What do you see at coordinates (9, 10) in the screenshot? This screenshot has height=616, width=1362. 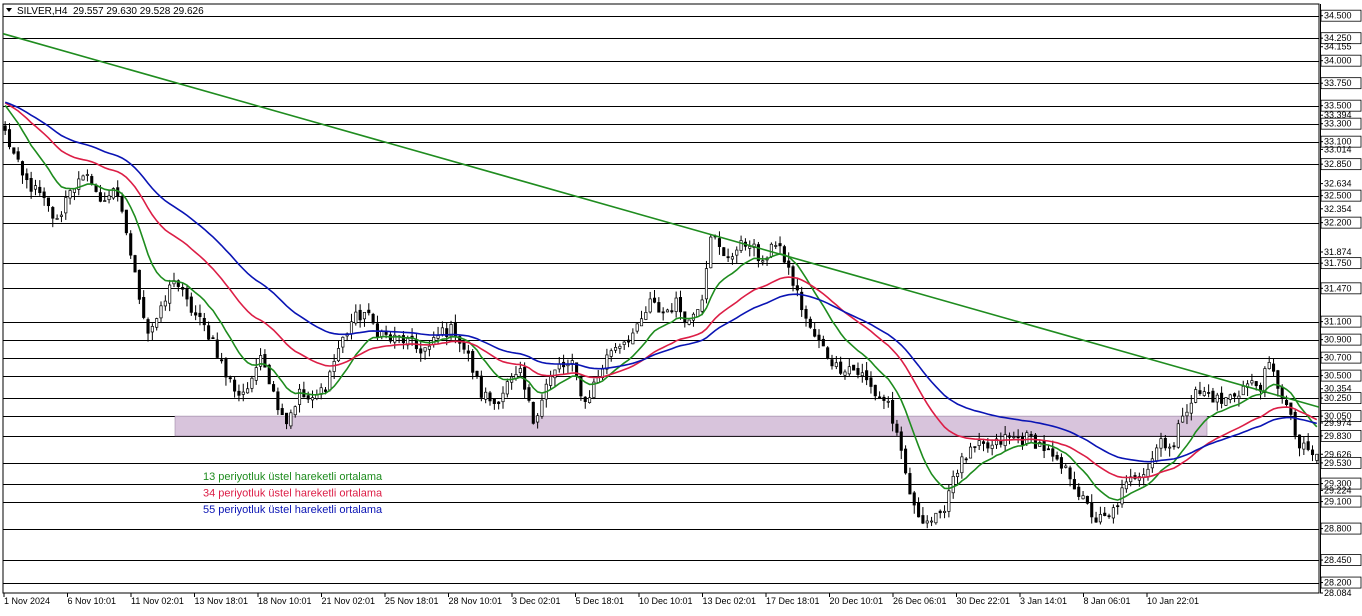 I see `triangle-down-icon` at bounding box center [9, 10].